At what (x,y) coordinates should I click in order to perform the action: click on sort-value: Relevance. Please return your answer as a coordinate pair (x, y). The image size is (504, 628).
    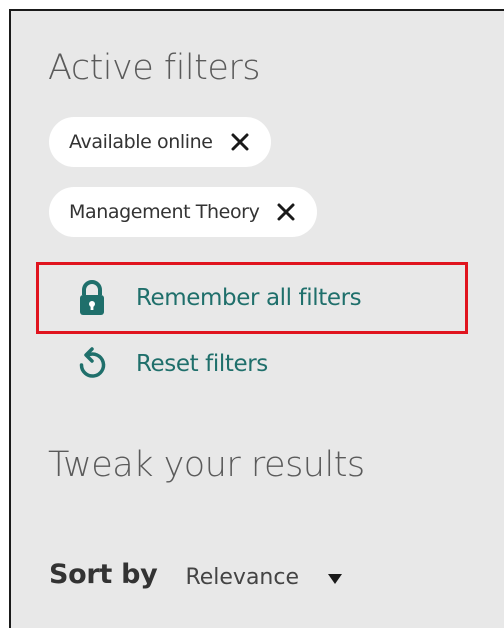
    Looking at the image, I should click on (242, 577).